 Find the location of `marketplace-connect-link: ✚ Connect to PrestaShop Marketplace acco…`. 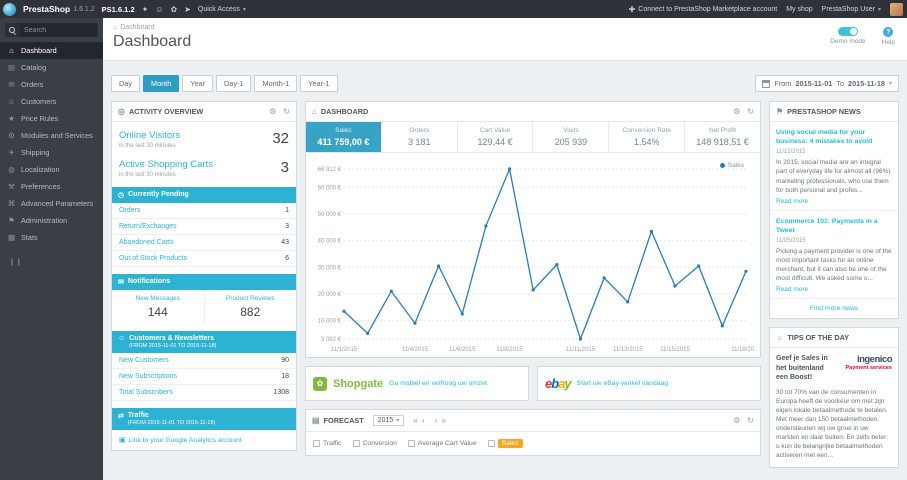

marketplace-connect-link: ✚ Connect to PrestaShop Marketplace acco… is located at coordinates (703, 9).